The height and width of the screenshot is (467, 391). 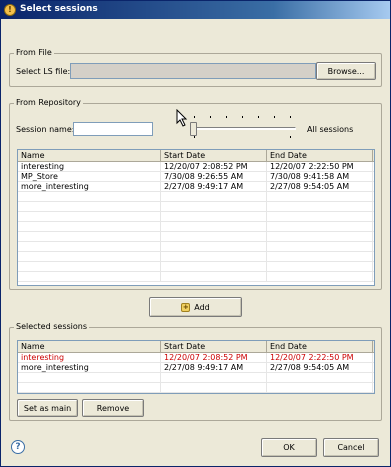 What do you see at coordinates (320, 177) in the screenshot?
I see `cell-end-date: 7/30/08 9:41:58 AM` at bounding box center [320, 177].